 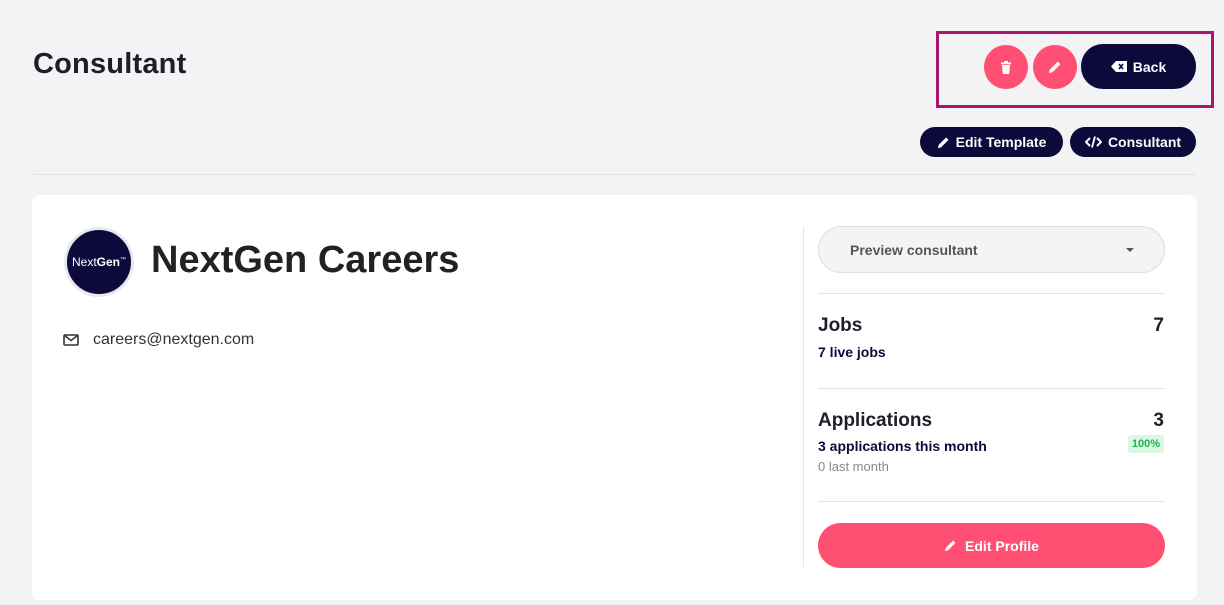 What do you see at coordinates (1118, 66) in the screenshot?
I see `backspace-icon` at bounding box center [1118, 66].